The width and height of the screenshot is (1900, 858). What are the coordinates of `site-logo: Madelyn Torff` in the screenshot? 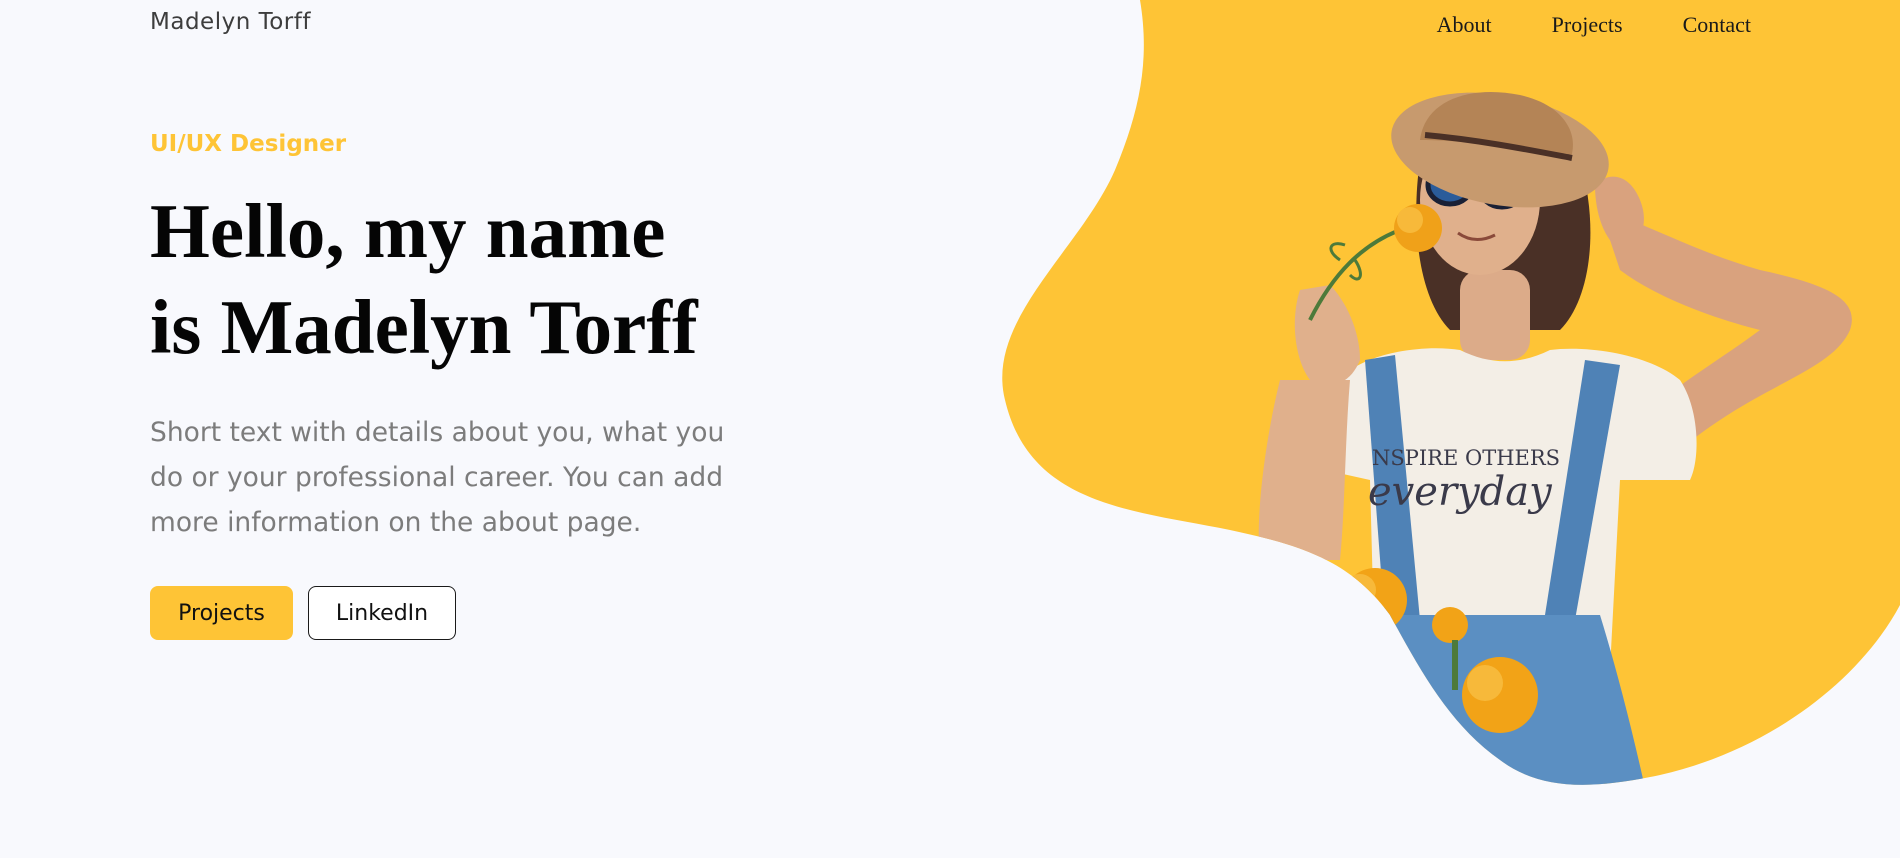 It's located at (230, 22).